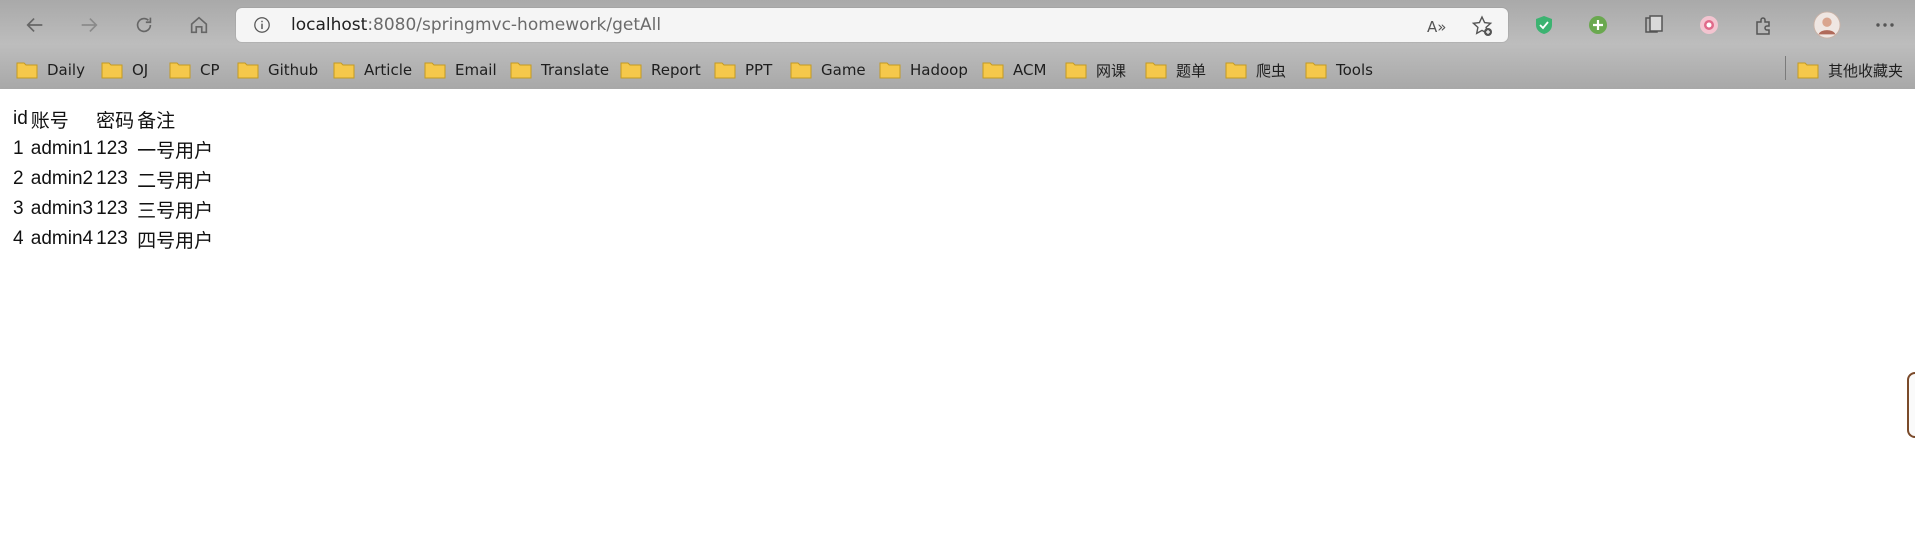  I want to click on table-row: 1 admin1 123 一号用户, so click(114, 149).